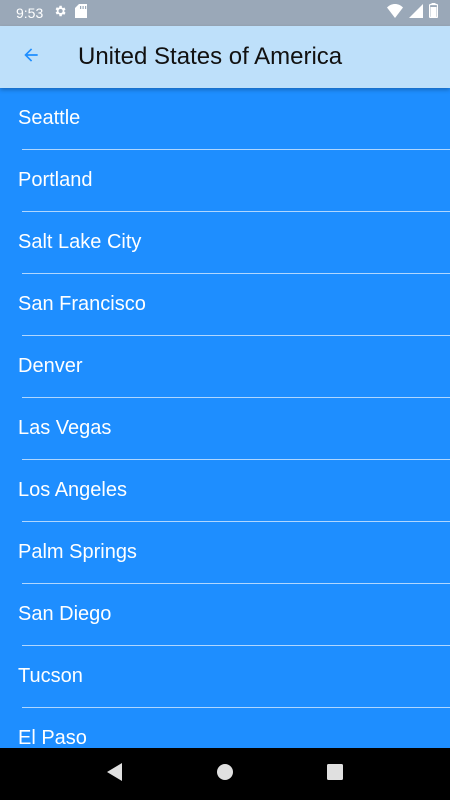 Image resolution: width=450 pixels, height=800 pixels. Describe the element at coordinates (55, 180) in the screenshot. I see `list-item-label: Portland` at that location.